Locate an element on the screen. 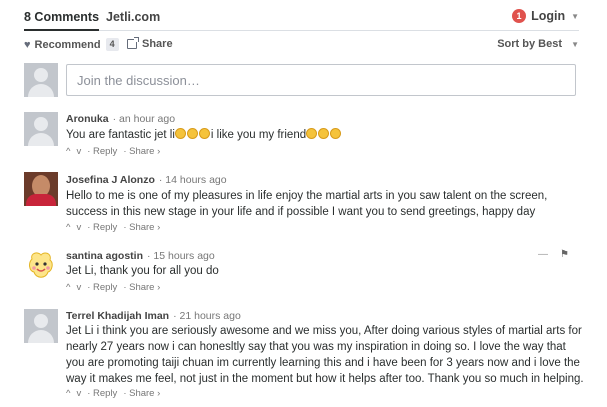  comment-text: i like you my friend is located at coordinates (258, 135).